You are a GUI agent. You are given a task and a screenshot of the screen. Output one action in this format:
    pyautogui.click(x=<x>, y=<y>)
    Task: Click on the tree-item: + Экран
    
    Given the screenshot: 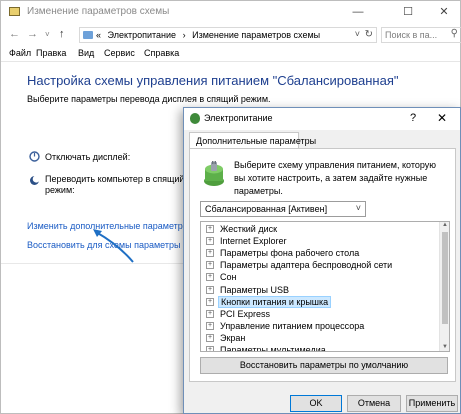 What is the action you would take?
    pyautogui.click(x=320, y=338)
    